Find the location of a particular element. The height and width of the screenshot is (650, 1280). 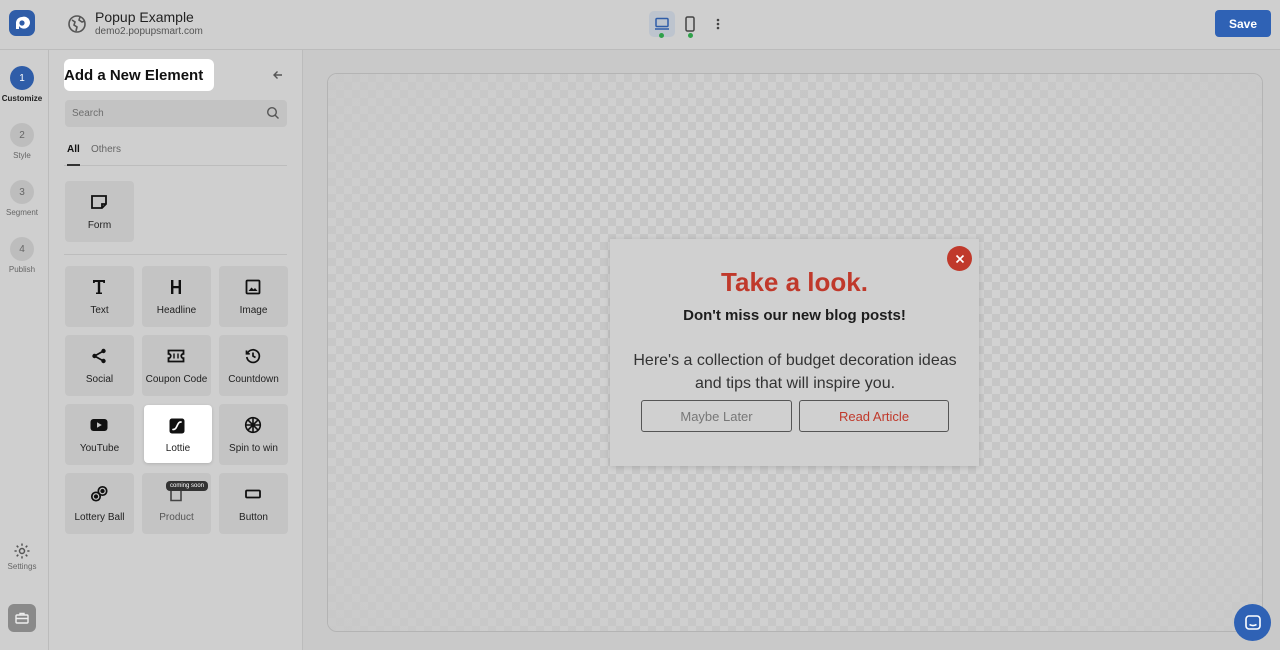

element-label: Form is located at coordinates (99, 225).